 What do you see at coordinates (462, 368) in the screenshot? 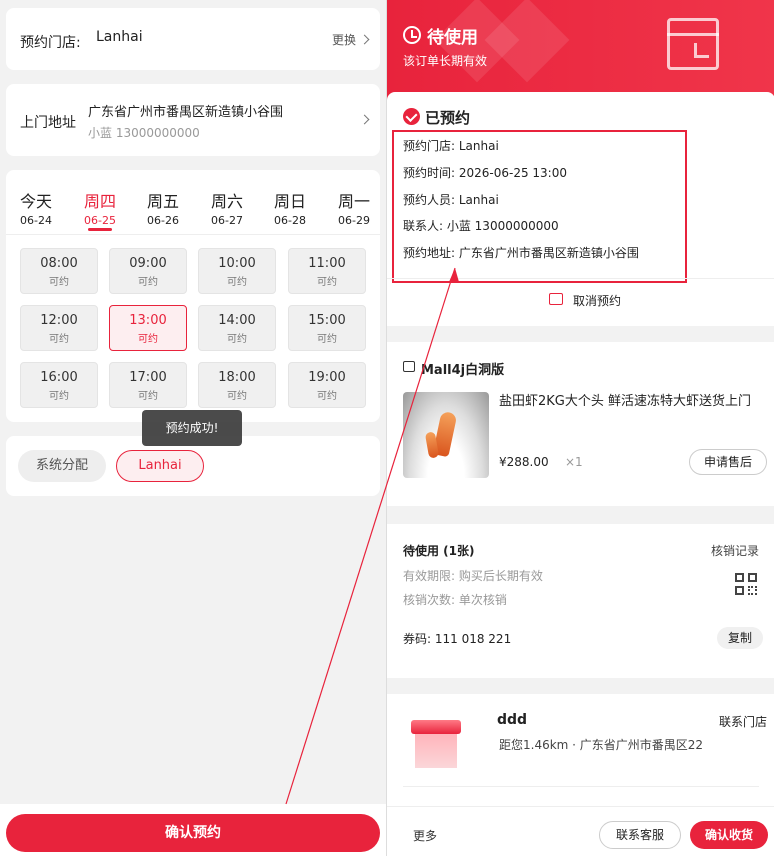
I see `shop-name: Mall4j白洞版` at bounding box center [462, 368].